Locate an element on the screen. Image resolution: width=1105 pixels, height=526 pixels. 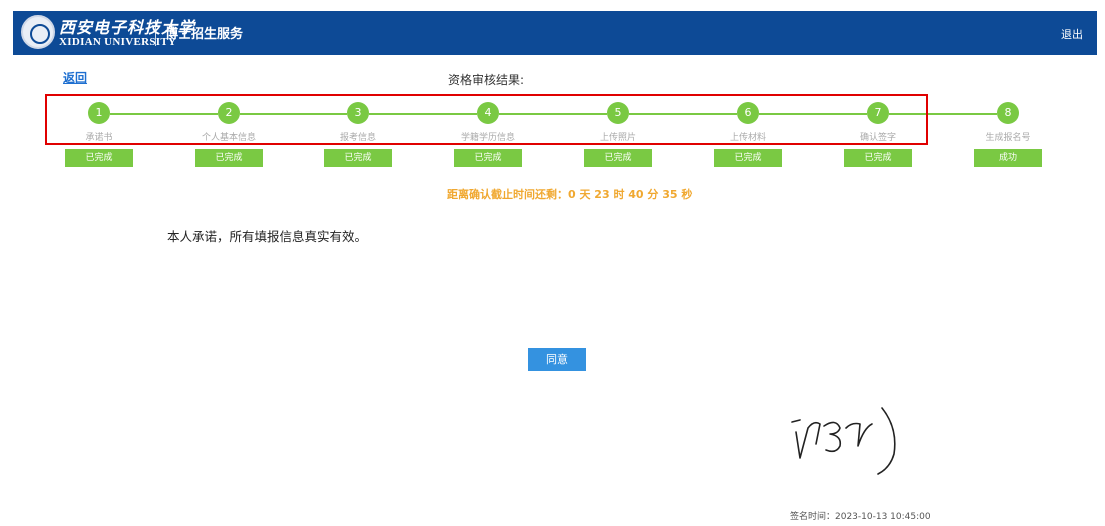
progress-step: 8 生成报名号成功 is located at coordinates (1008, 134).